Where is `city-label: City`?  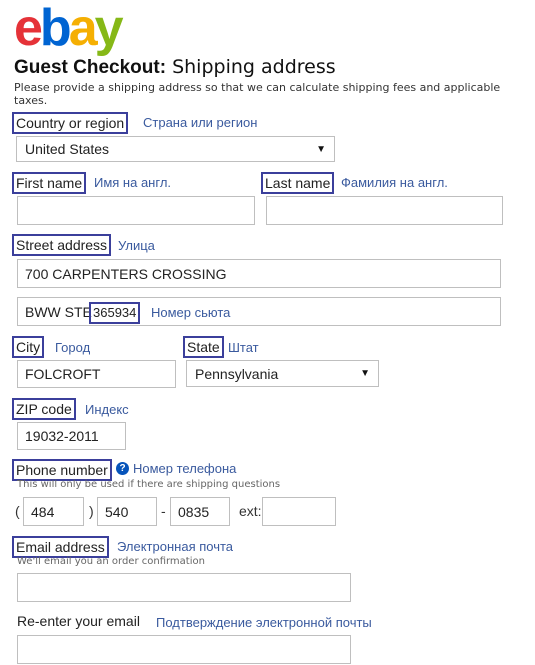
city-label: City is located at coordinates (28, 347).